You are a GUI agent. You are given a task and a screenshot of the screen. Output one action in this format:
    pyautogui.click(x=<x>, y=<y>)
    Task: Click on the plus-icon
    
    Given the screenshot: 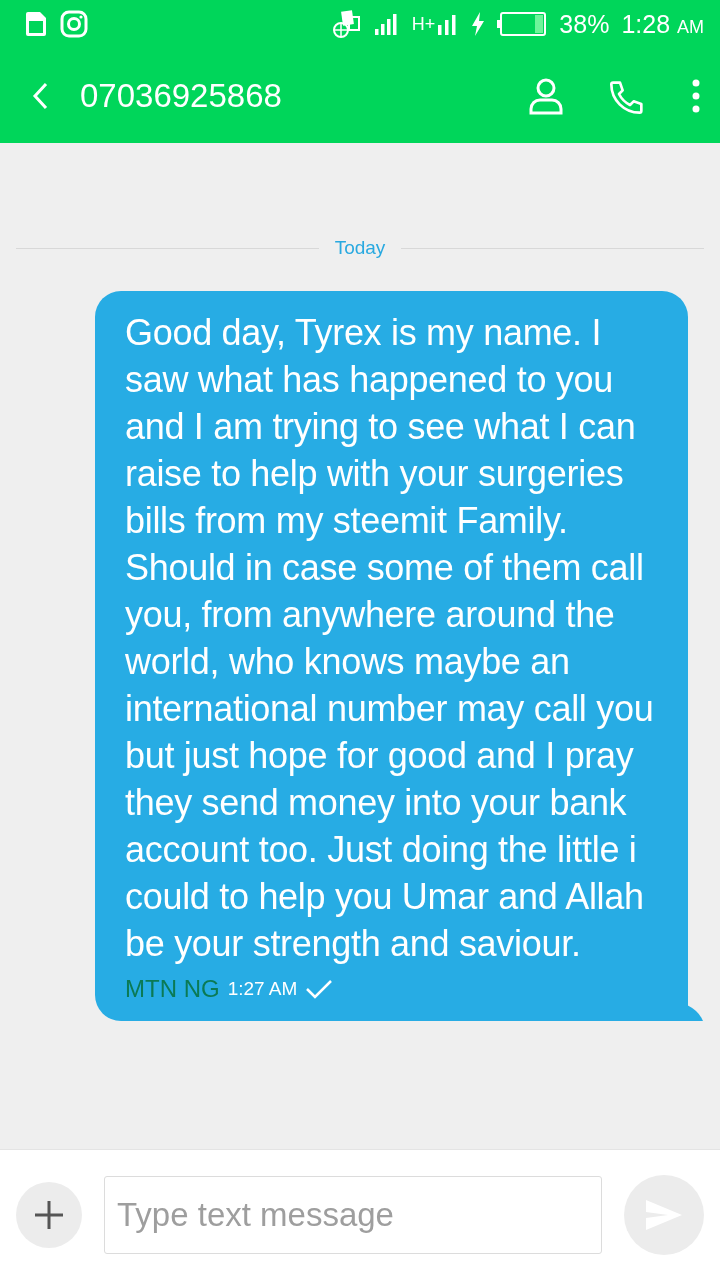 What is the action you would take?
    pyautogui.click(x=49, y=1215)
    